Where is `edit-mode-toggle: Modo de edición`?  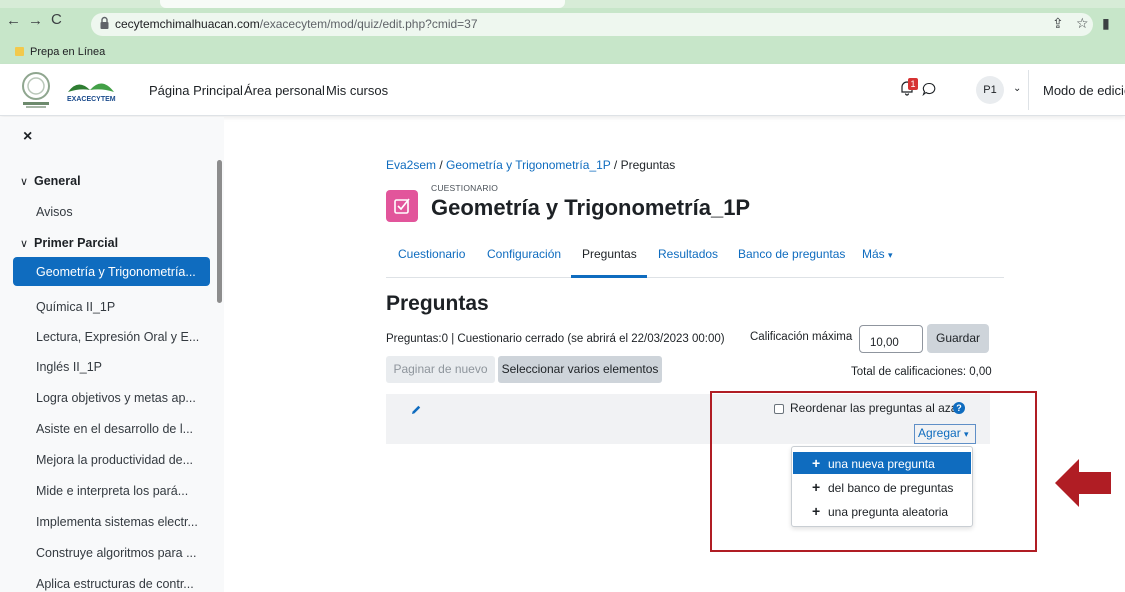
edit-mode-toggle: Modo de edición is located at coordinates (1084, 90).